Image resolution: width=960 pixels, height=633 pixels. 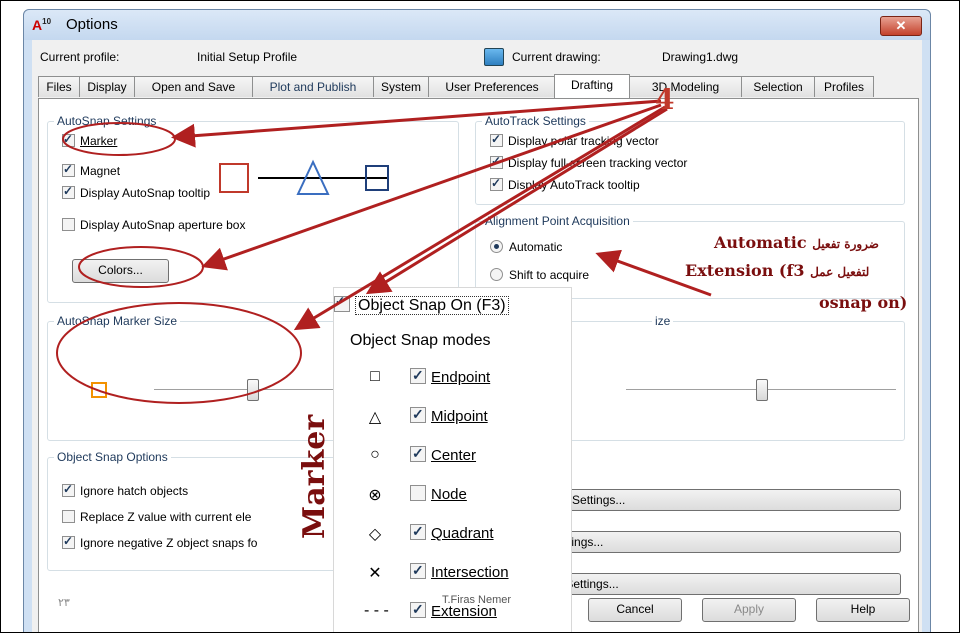 I want to click on title-bar: A10 Options ✕, so click(x=477, y=25).